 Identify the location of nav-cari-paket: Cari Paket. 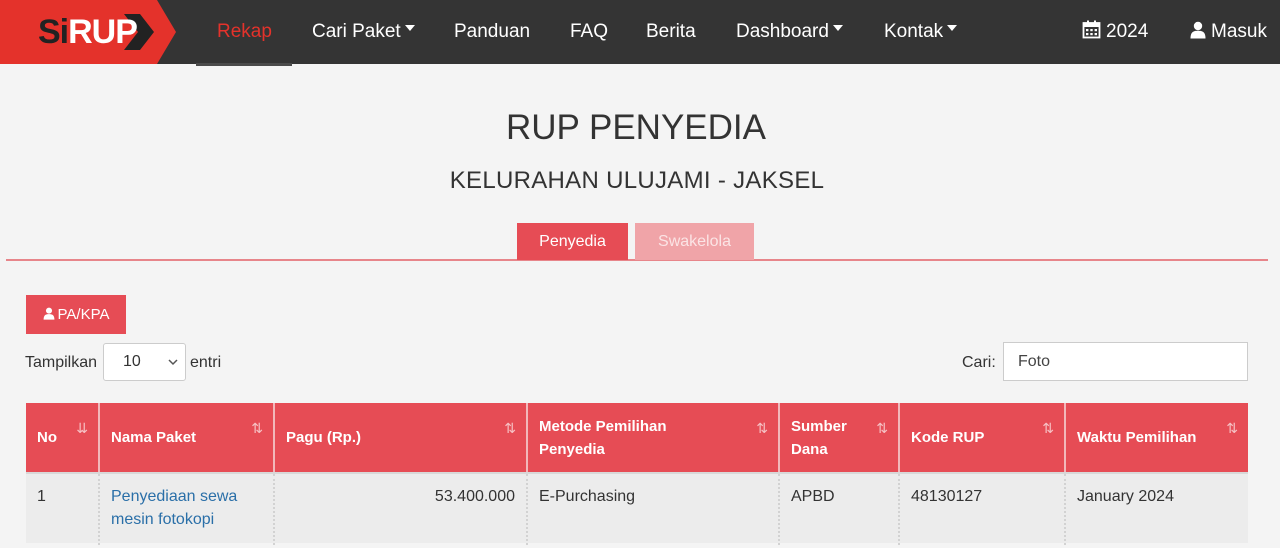
(363, 32).